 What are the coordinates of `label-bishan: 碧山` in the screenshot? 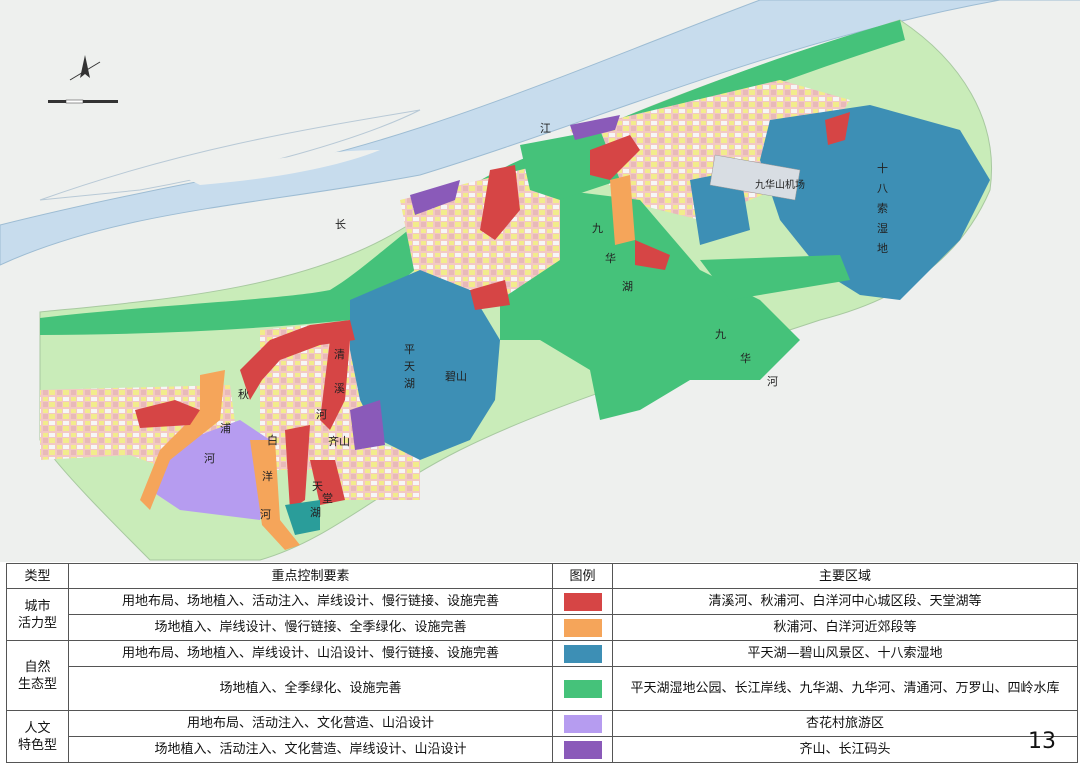 It's located at (456, 376).